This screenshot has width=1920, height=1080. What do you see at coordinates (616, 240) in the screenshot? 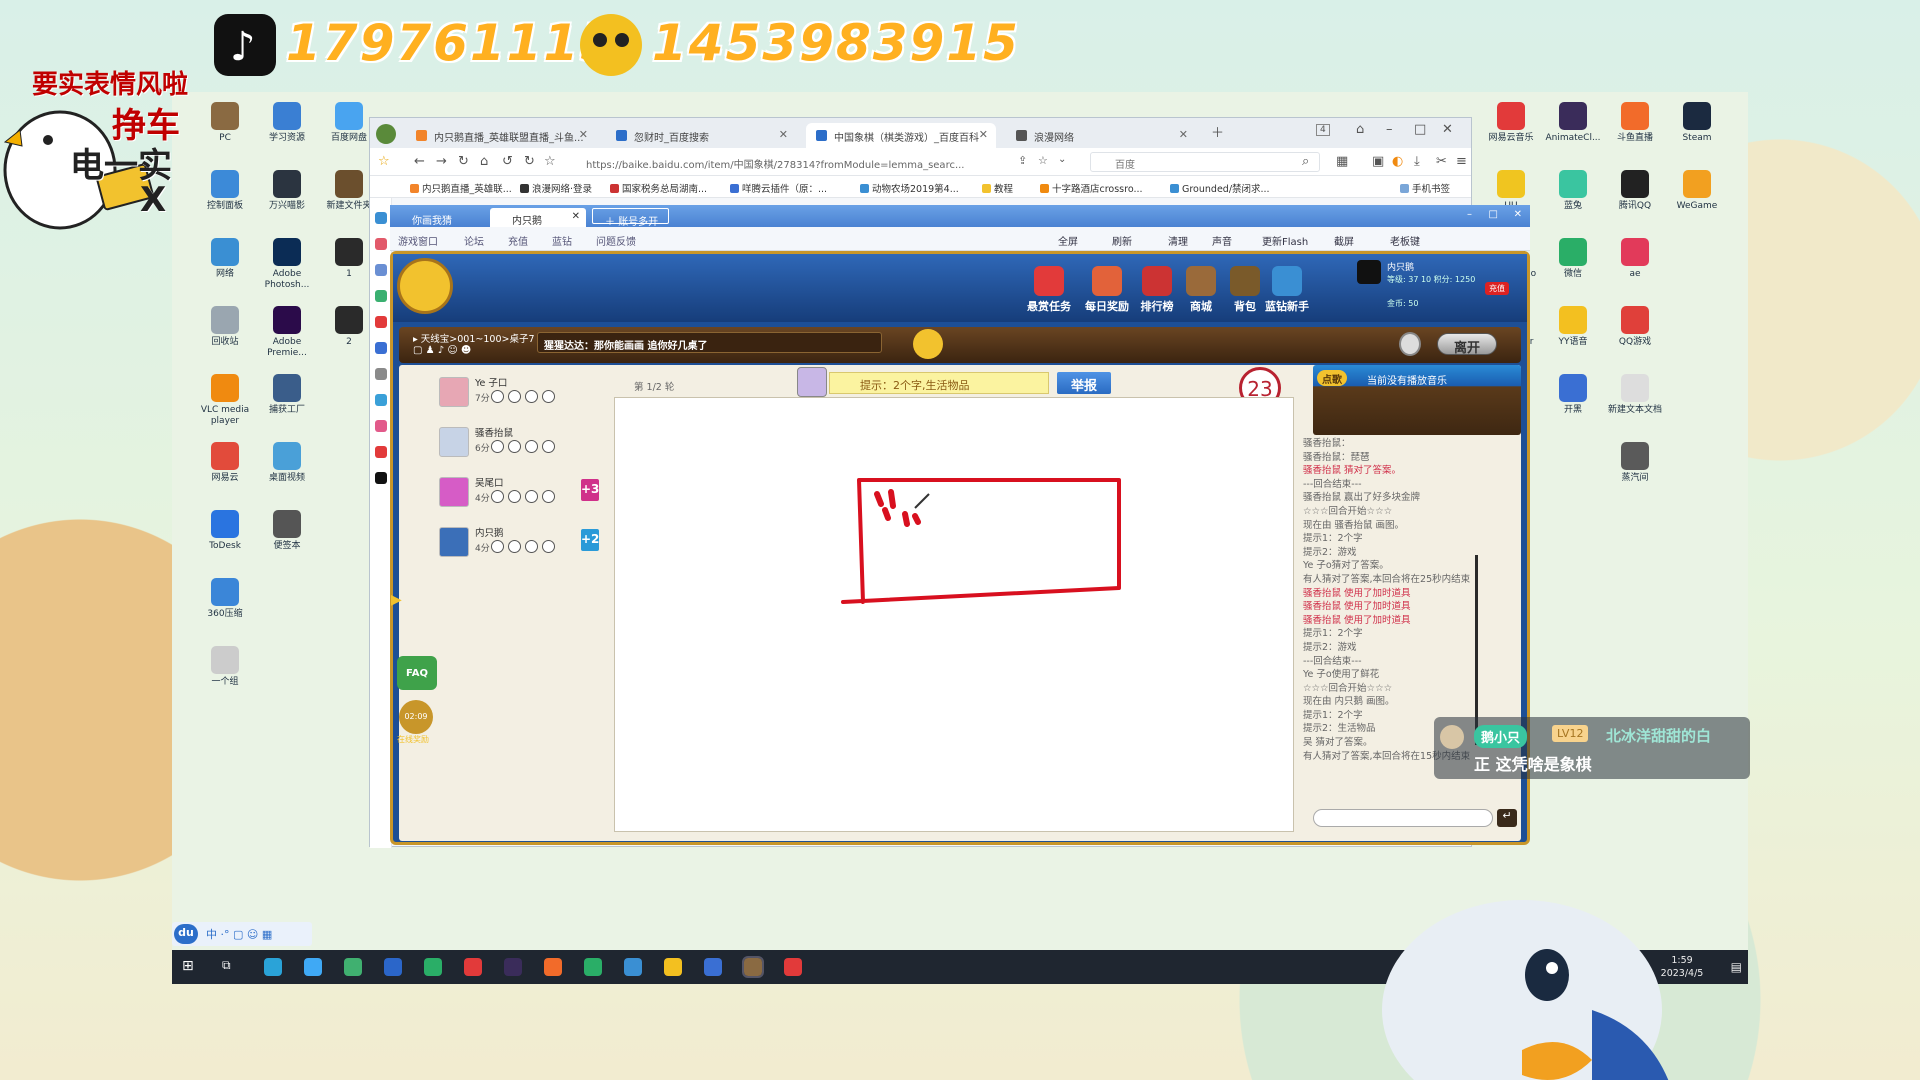
I see `game-menu-item: 问题反馈` at bounding box center [616, 240].